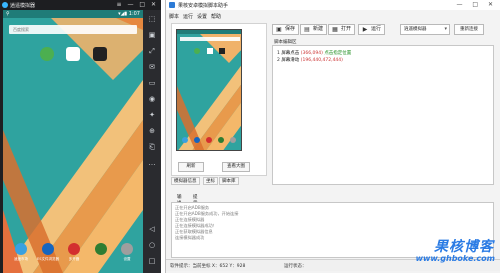  What do you see at coordinates (152, 99) in the screenshot?
I see `side-button-6: ◉` at bounding box center [152, 99].